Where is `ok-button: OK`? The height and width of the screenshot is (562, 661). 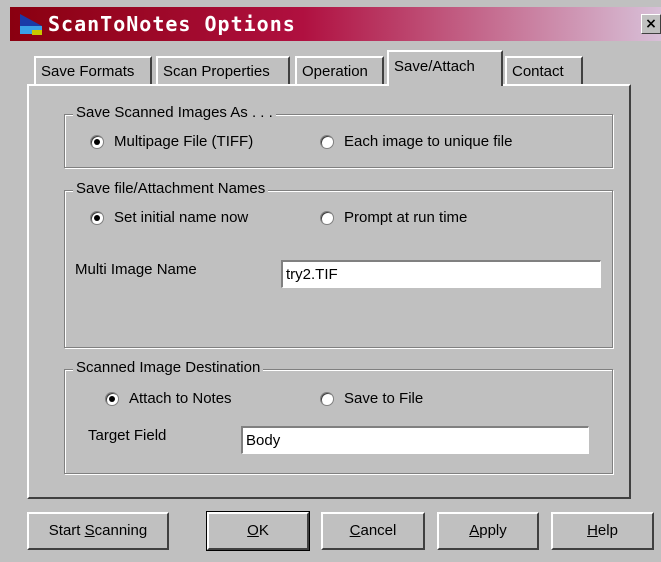
ok-button: OK is located at coordinates (258, 531).